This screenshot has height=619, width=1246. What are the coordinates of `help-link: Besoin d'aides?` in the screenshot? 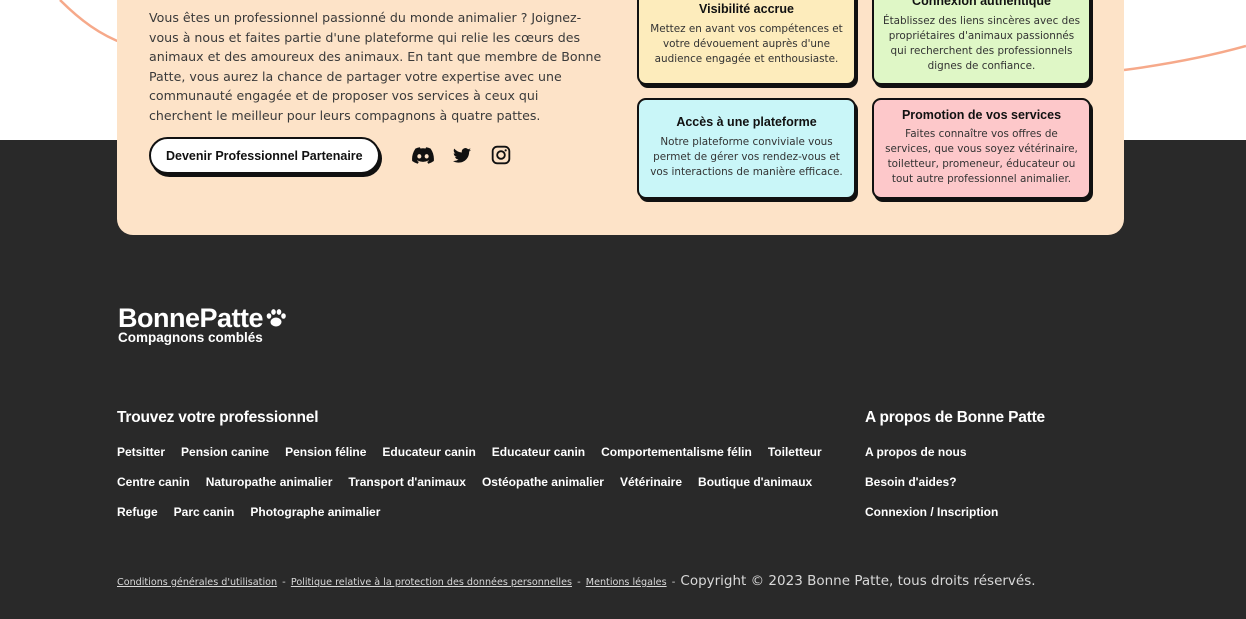 It's located at (911, 482).